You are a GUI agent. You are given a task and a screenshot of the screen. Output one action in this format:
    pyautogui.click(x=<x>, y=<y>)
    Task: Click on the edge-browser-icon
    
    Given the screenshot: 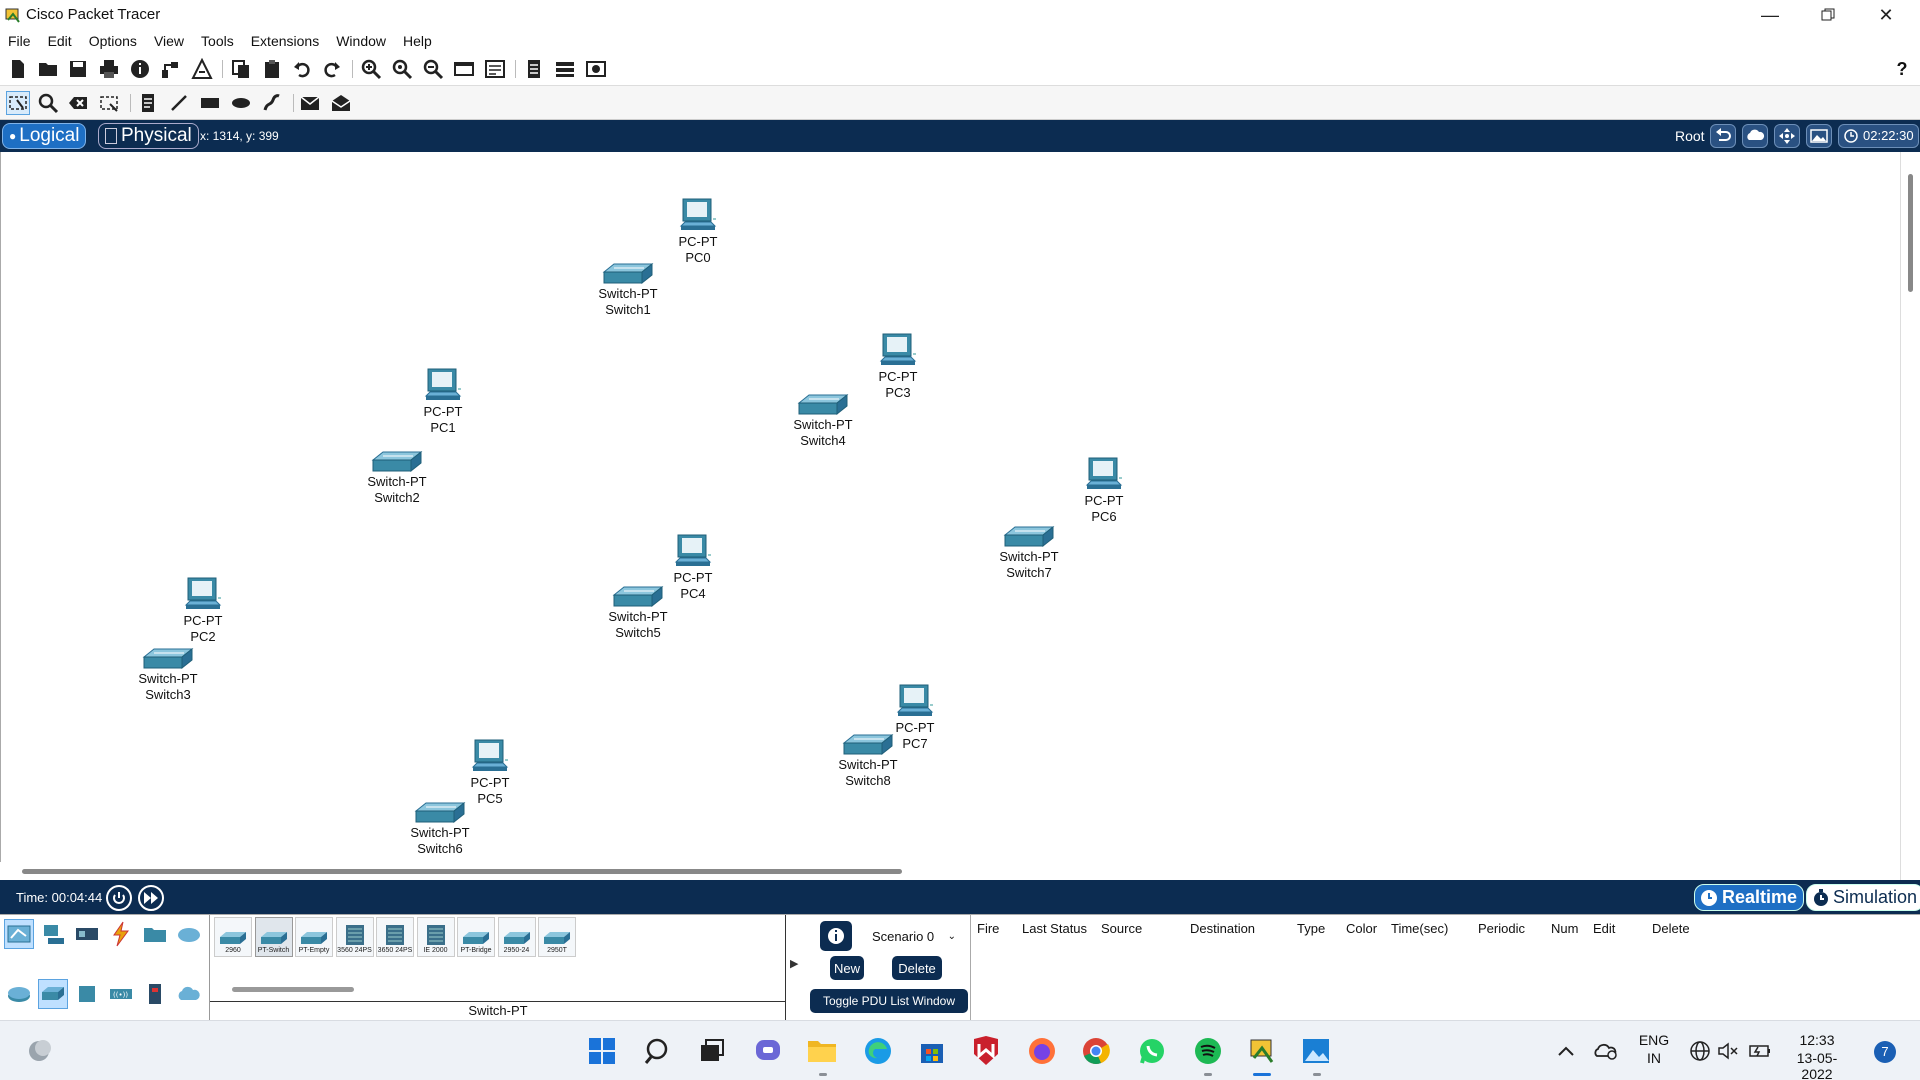 What is the action you would take?
    pyautogui.click(x=878, y=1051)
    